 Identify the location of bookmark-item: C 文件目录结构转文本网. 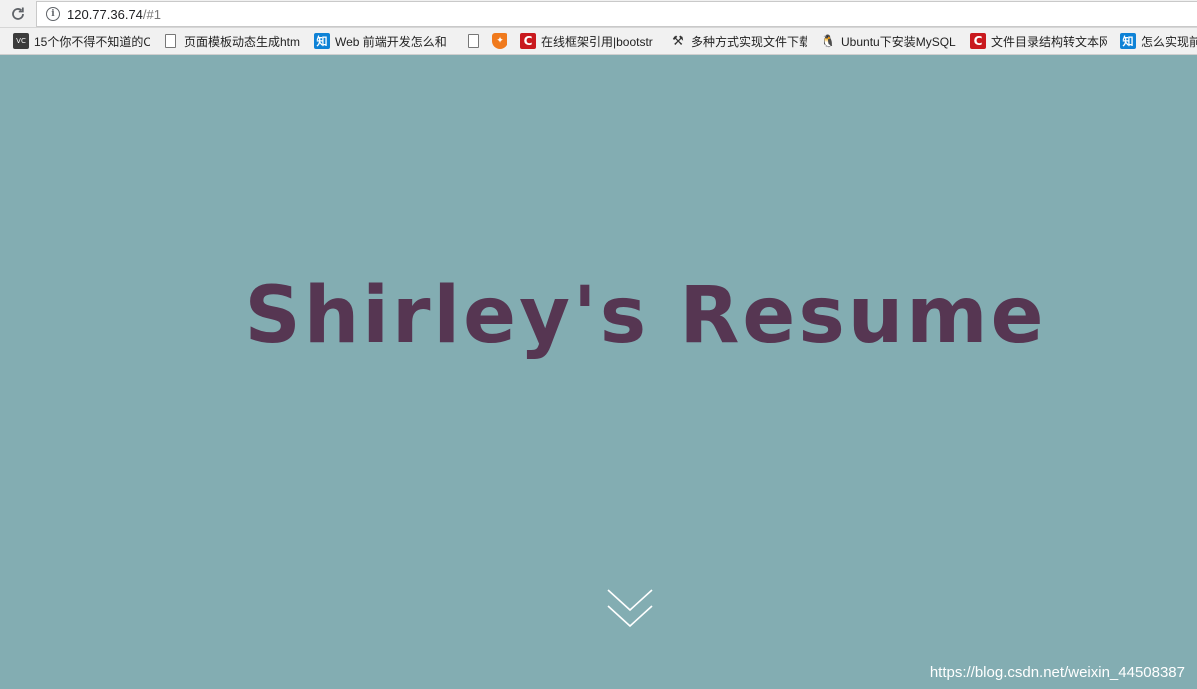
(1032, 41).